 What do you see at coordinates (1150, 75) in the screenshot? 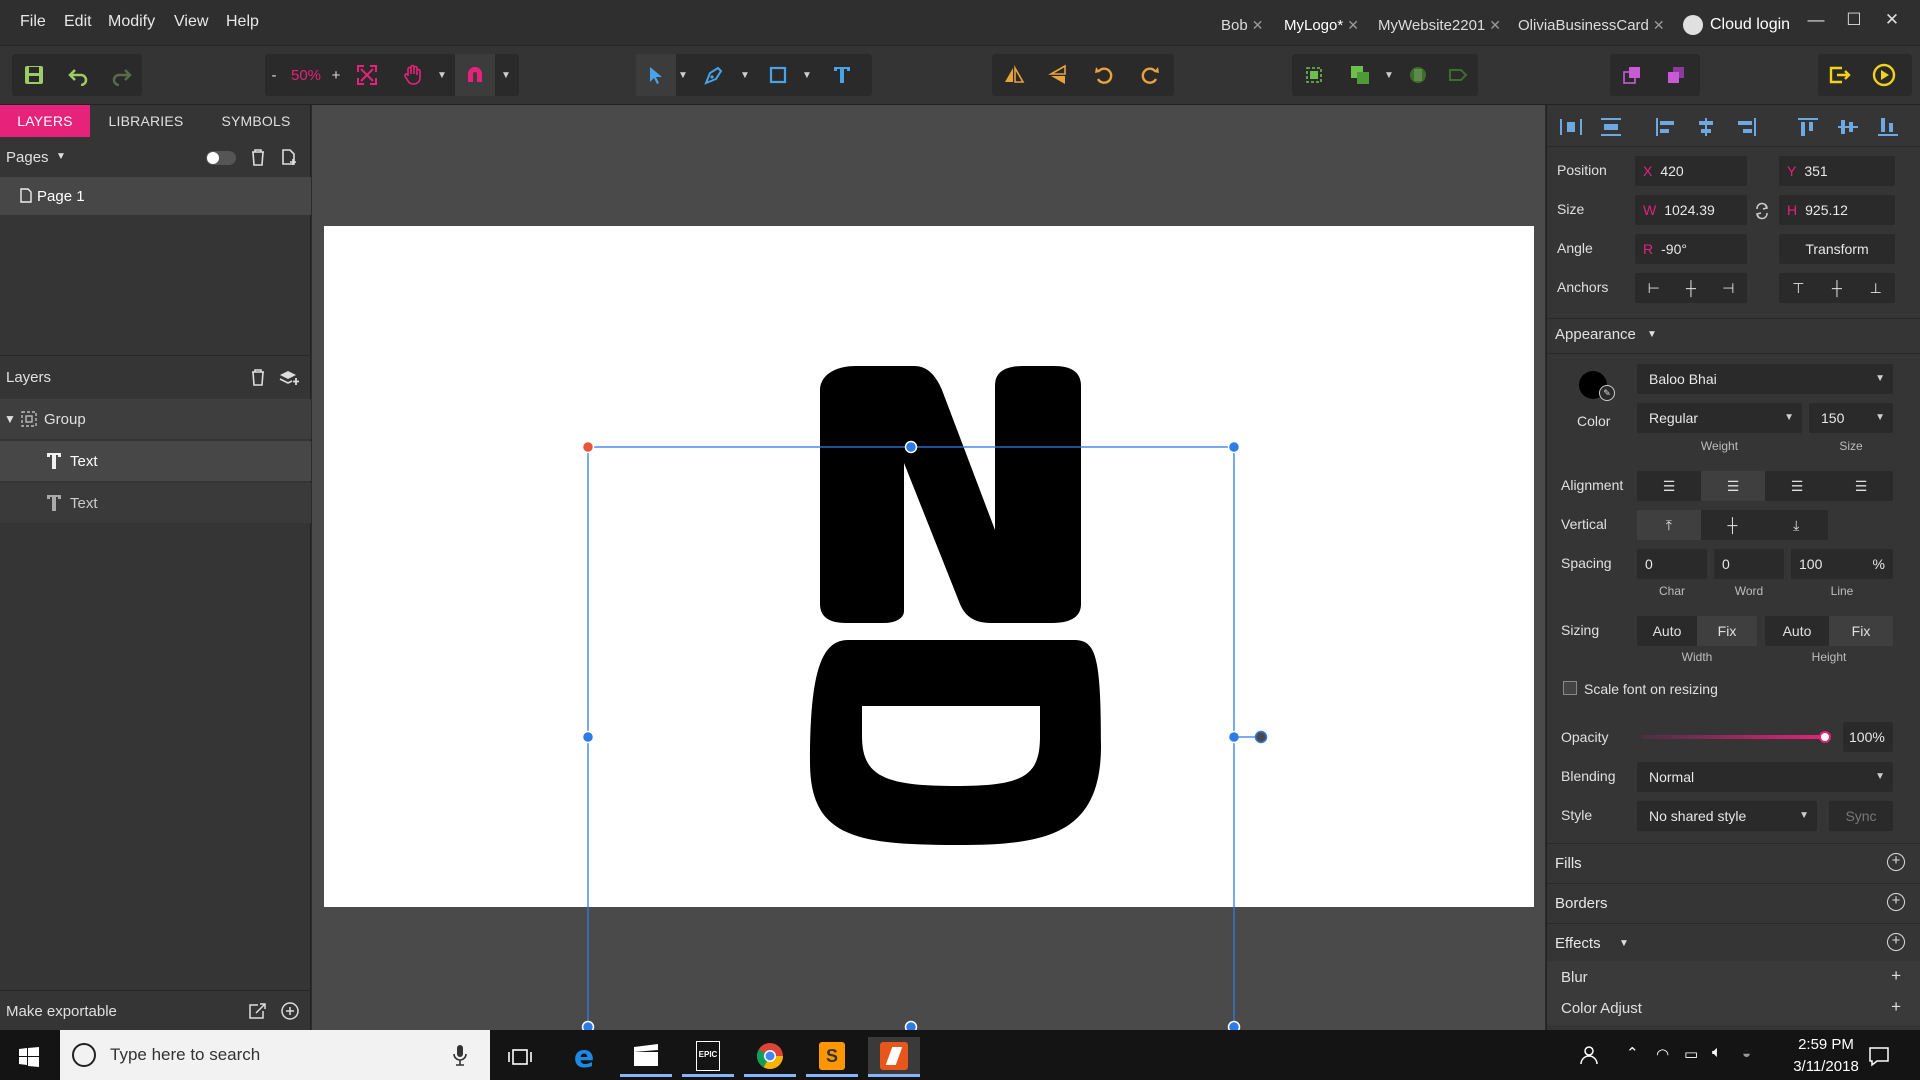
I see `rotate-right-button` at bounding box center [1150, 75].